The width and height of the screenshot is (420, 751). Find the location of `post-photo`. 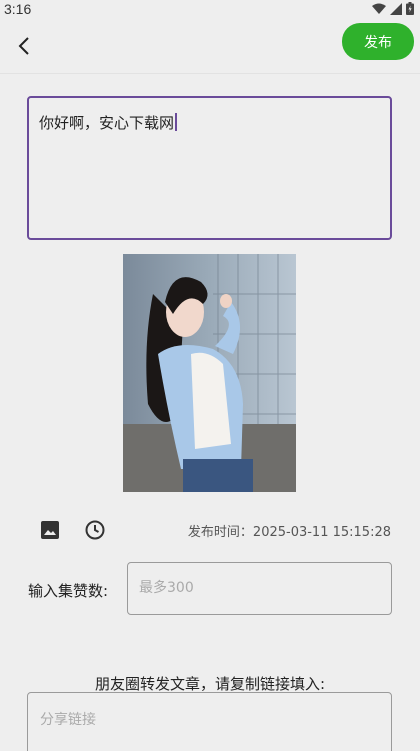

post-photo is located at coordinates (209, 373).